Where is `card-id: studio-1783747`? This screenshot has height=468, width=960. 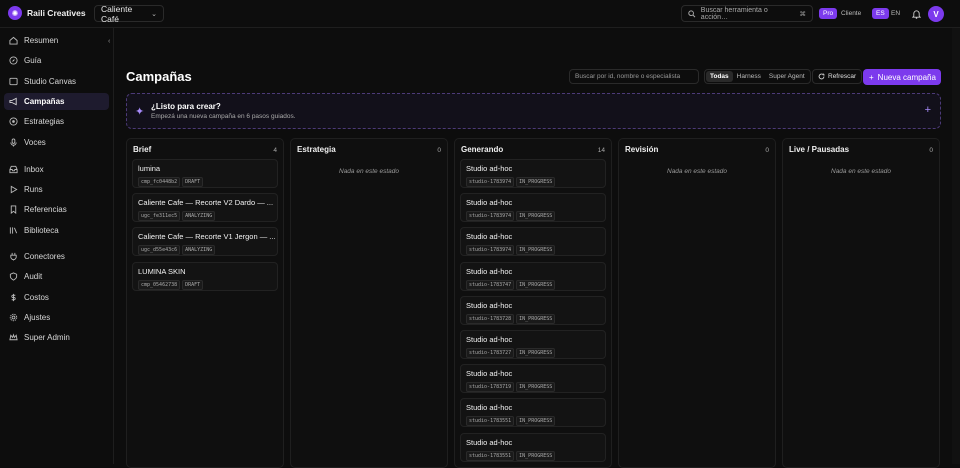
card-id: studio-1783747 is located at coordinates (490, 284).